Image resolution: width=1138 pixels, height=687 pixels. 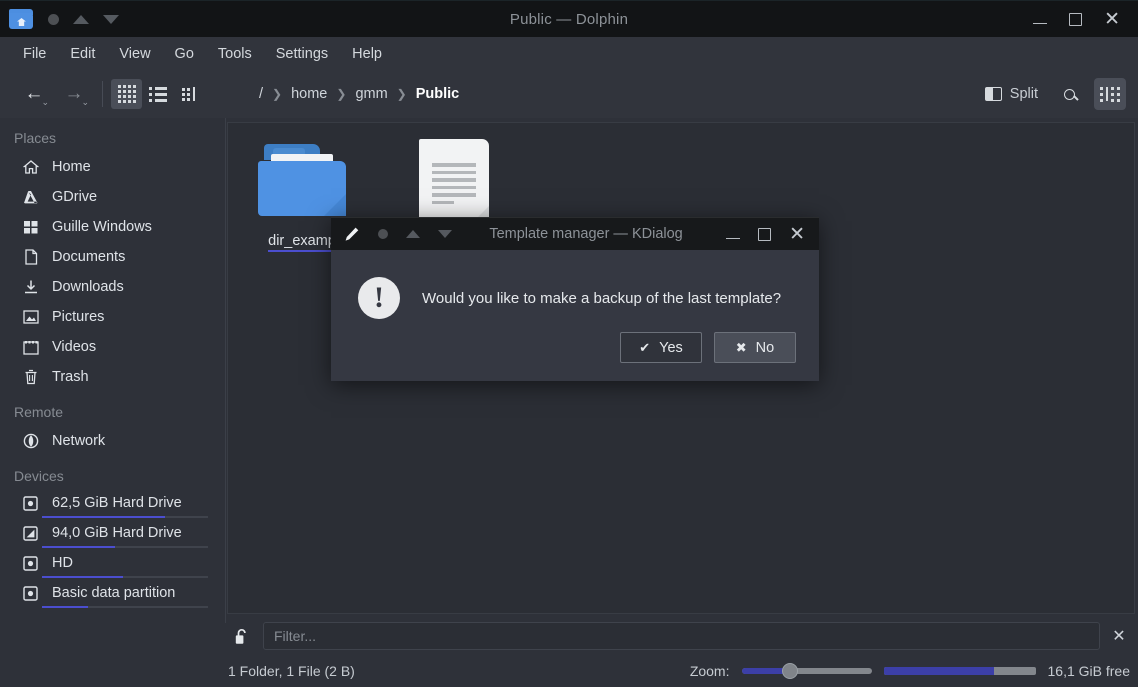 I want to click on yes-label: Yes, so click(x=671, y=347).